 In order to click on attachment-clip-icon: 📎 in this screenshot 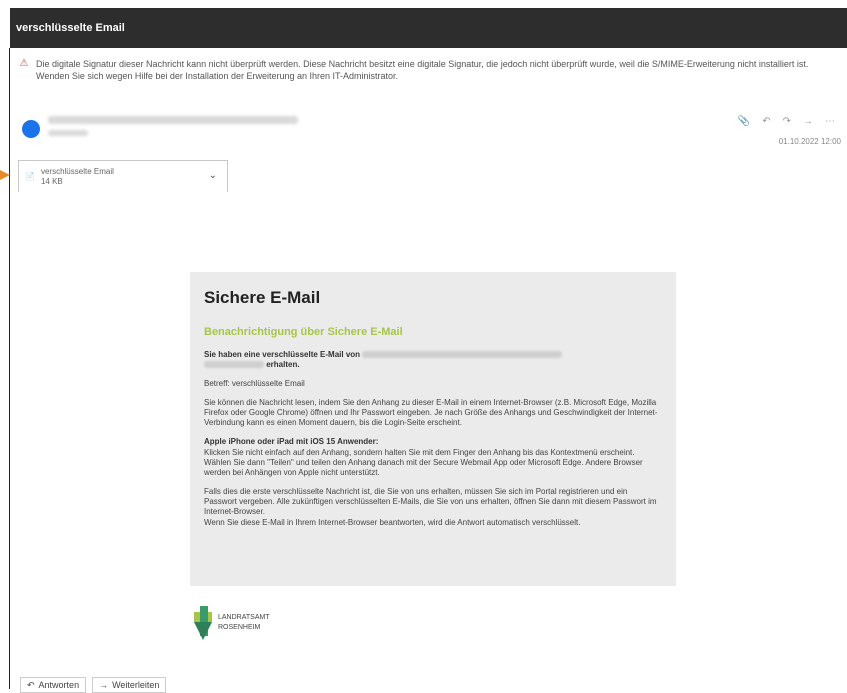, I will do `click(744, 121)`.